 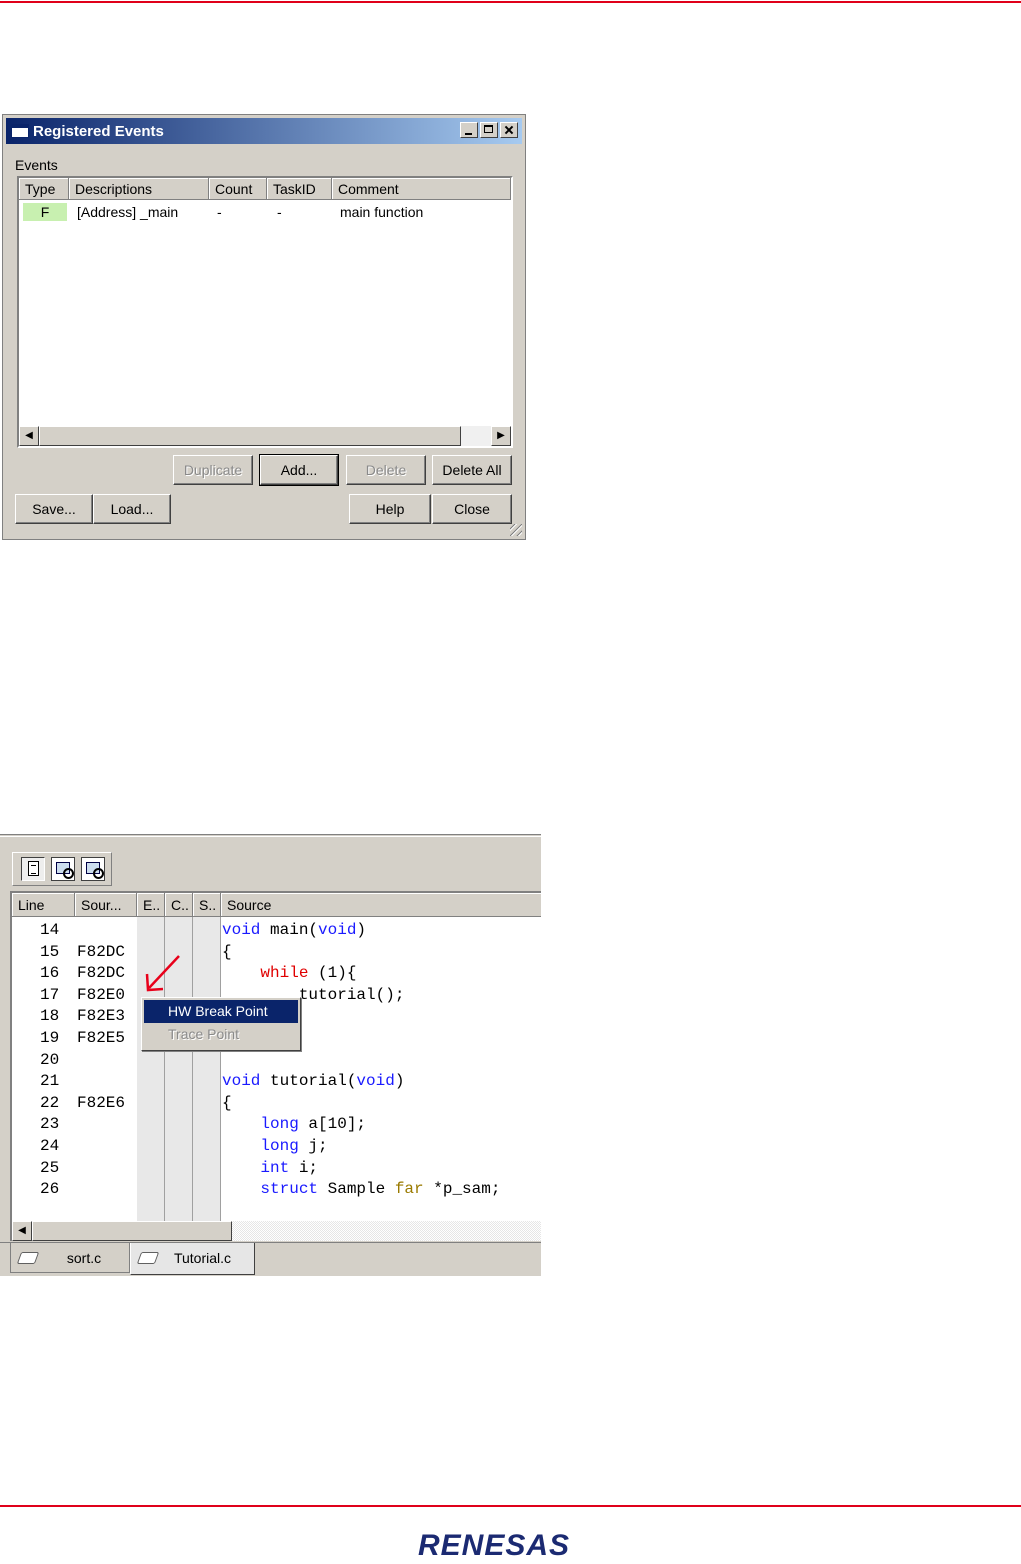 I want to click on tab-sort-c: sort.c, so click(x=70, y=1258).